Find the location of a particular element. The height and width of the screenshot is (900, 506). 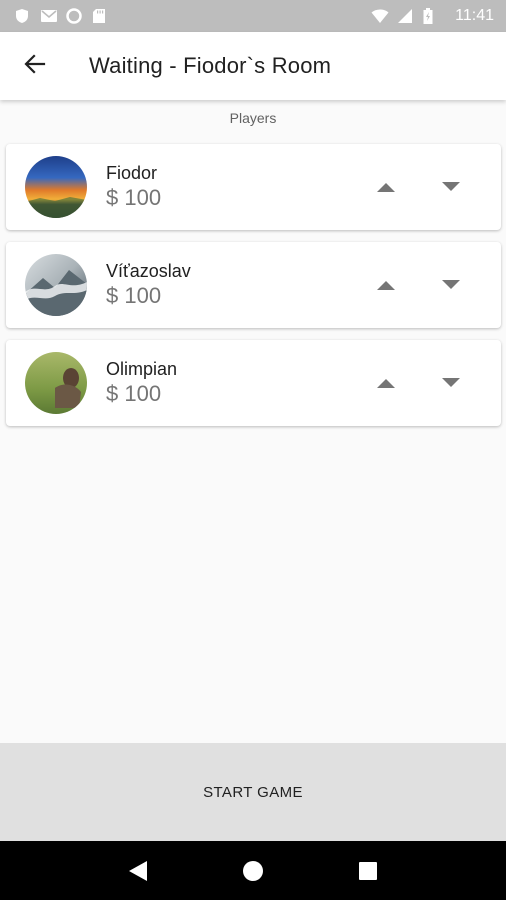

app-bar: Waiting - Fiodor`s Room is located at coordinates (253, 66).